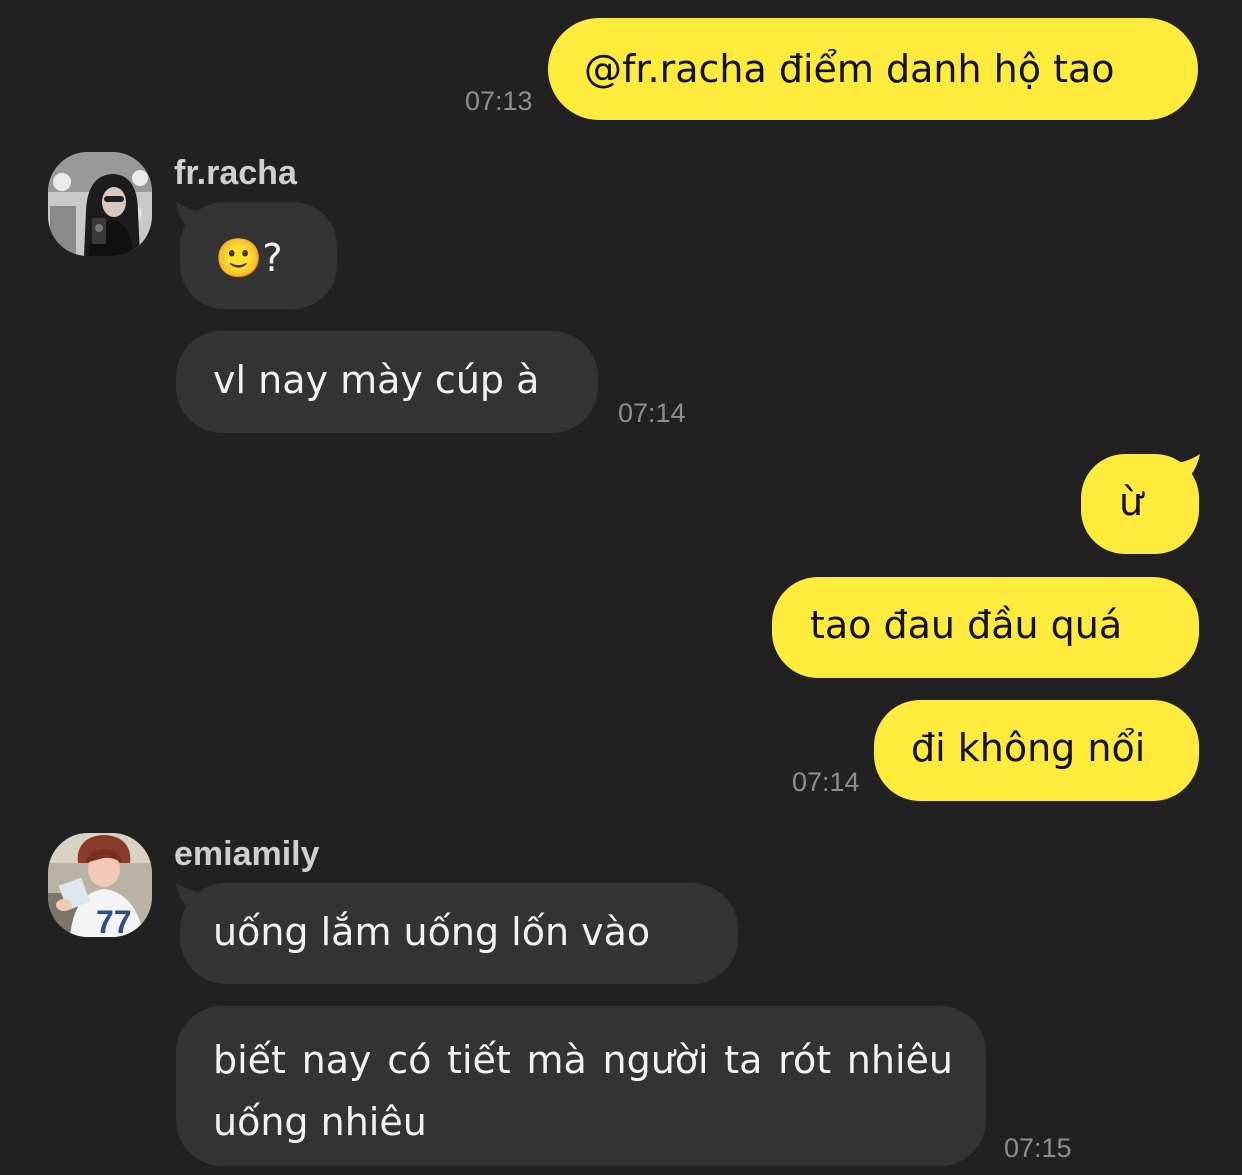  I want to click on message-bubble-incoming: uống lắm uống lốn vào, so click(459, 933).